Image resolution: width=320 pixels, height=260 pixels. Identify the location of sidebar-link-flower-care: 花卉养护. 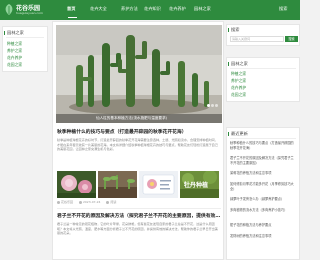
(238, 88).